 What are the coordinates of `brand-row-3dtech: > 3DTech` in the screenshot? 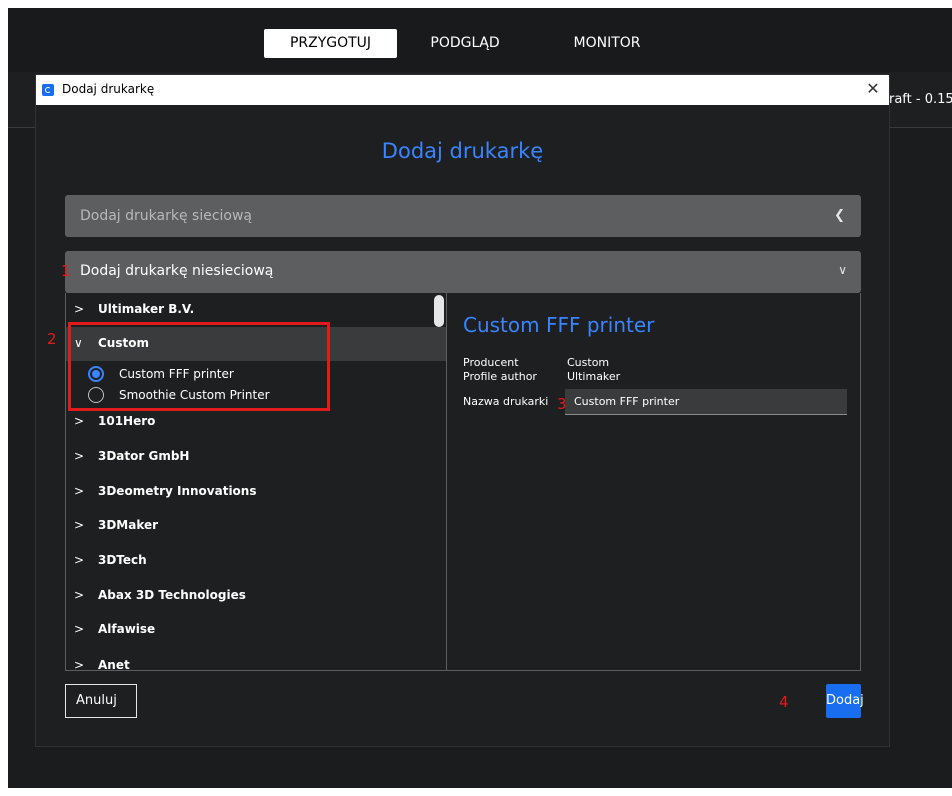 It's located at (256, 561).